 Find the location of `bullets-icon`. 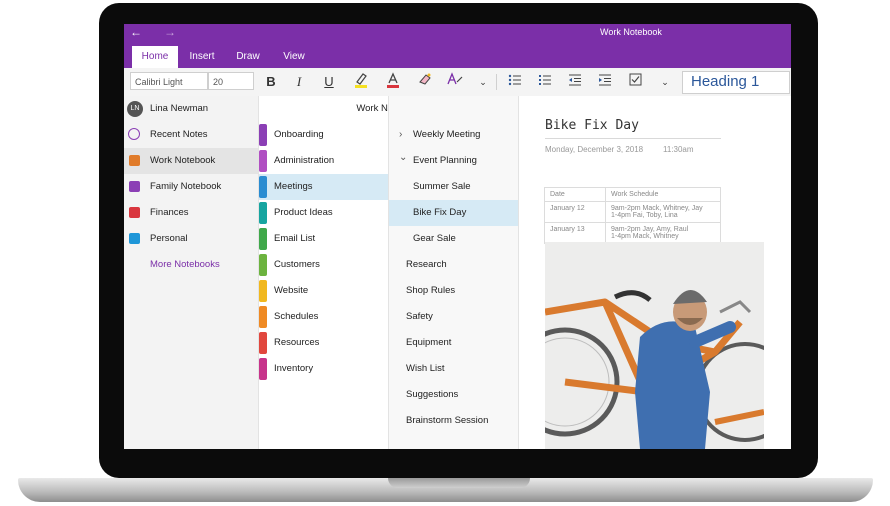

bullets-icon is located at coordinates (515, 82).